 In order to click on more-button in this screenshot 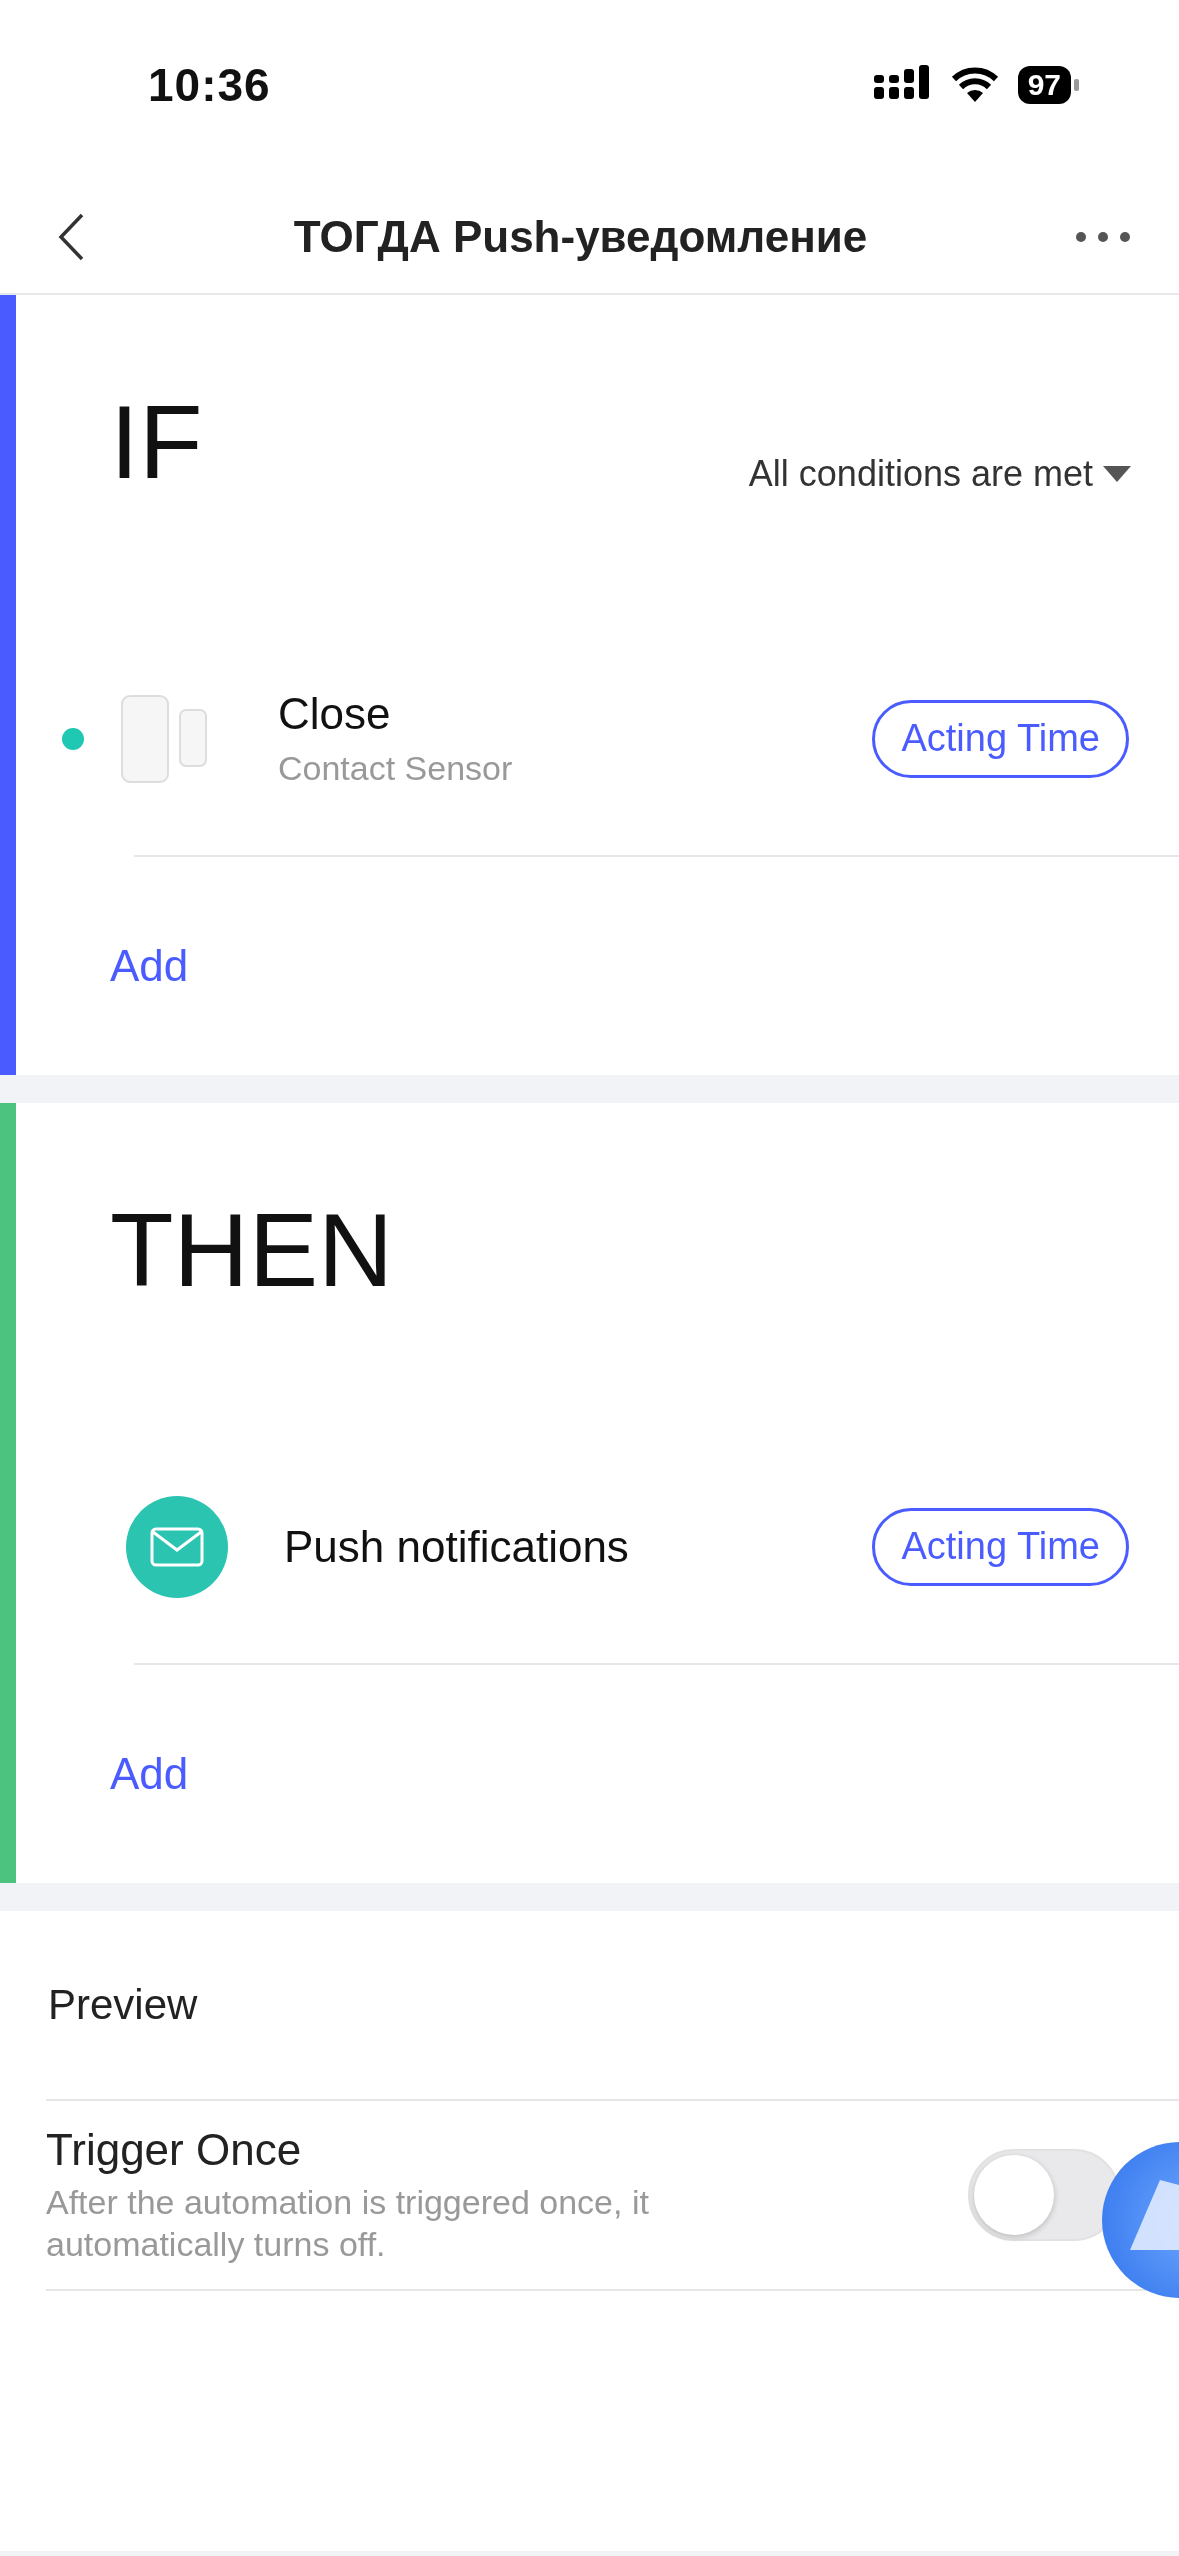, I will do `click(1103, 236)`.